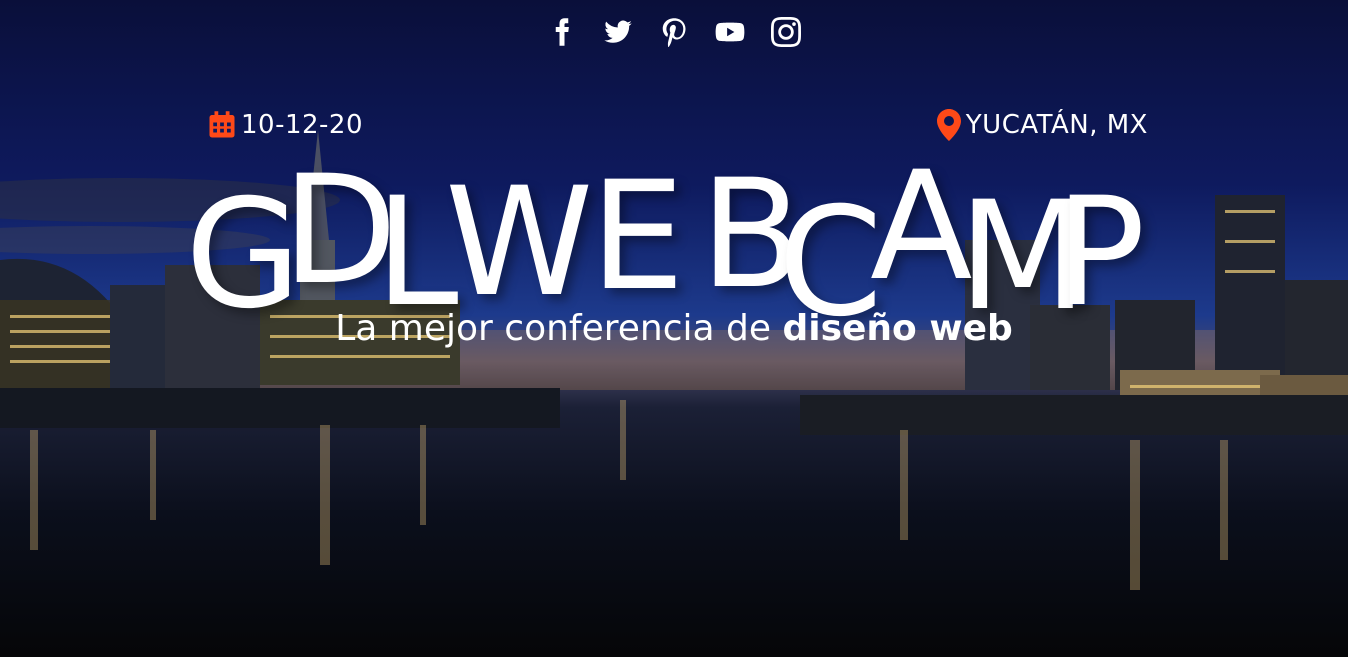 This screenshot has width=1348, height=657. What do you see at coordinates (786, 32) in the screenshot?
I see `instagram-icon` at bounding box center [786, 32].